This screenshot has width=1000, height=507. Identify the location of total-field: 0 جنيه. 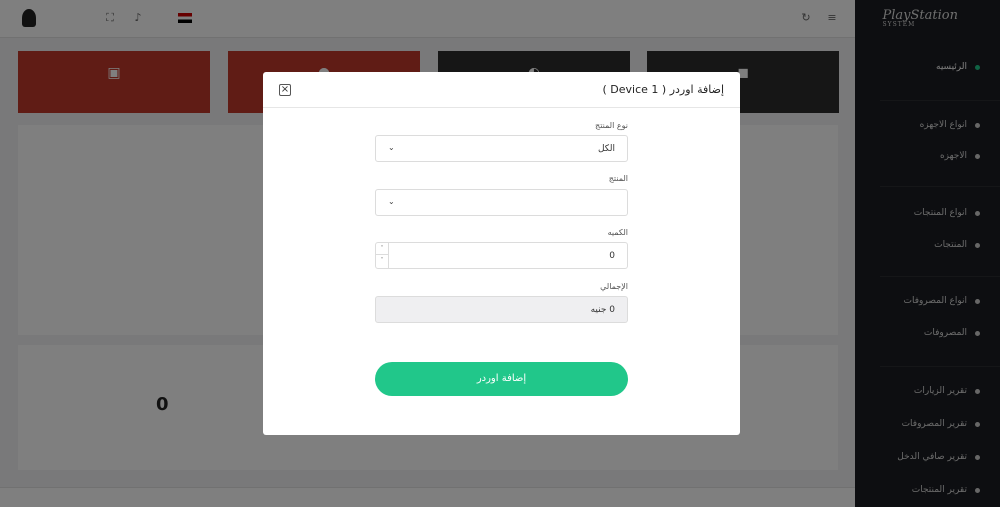
(501, 309).